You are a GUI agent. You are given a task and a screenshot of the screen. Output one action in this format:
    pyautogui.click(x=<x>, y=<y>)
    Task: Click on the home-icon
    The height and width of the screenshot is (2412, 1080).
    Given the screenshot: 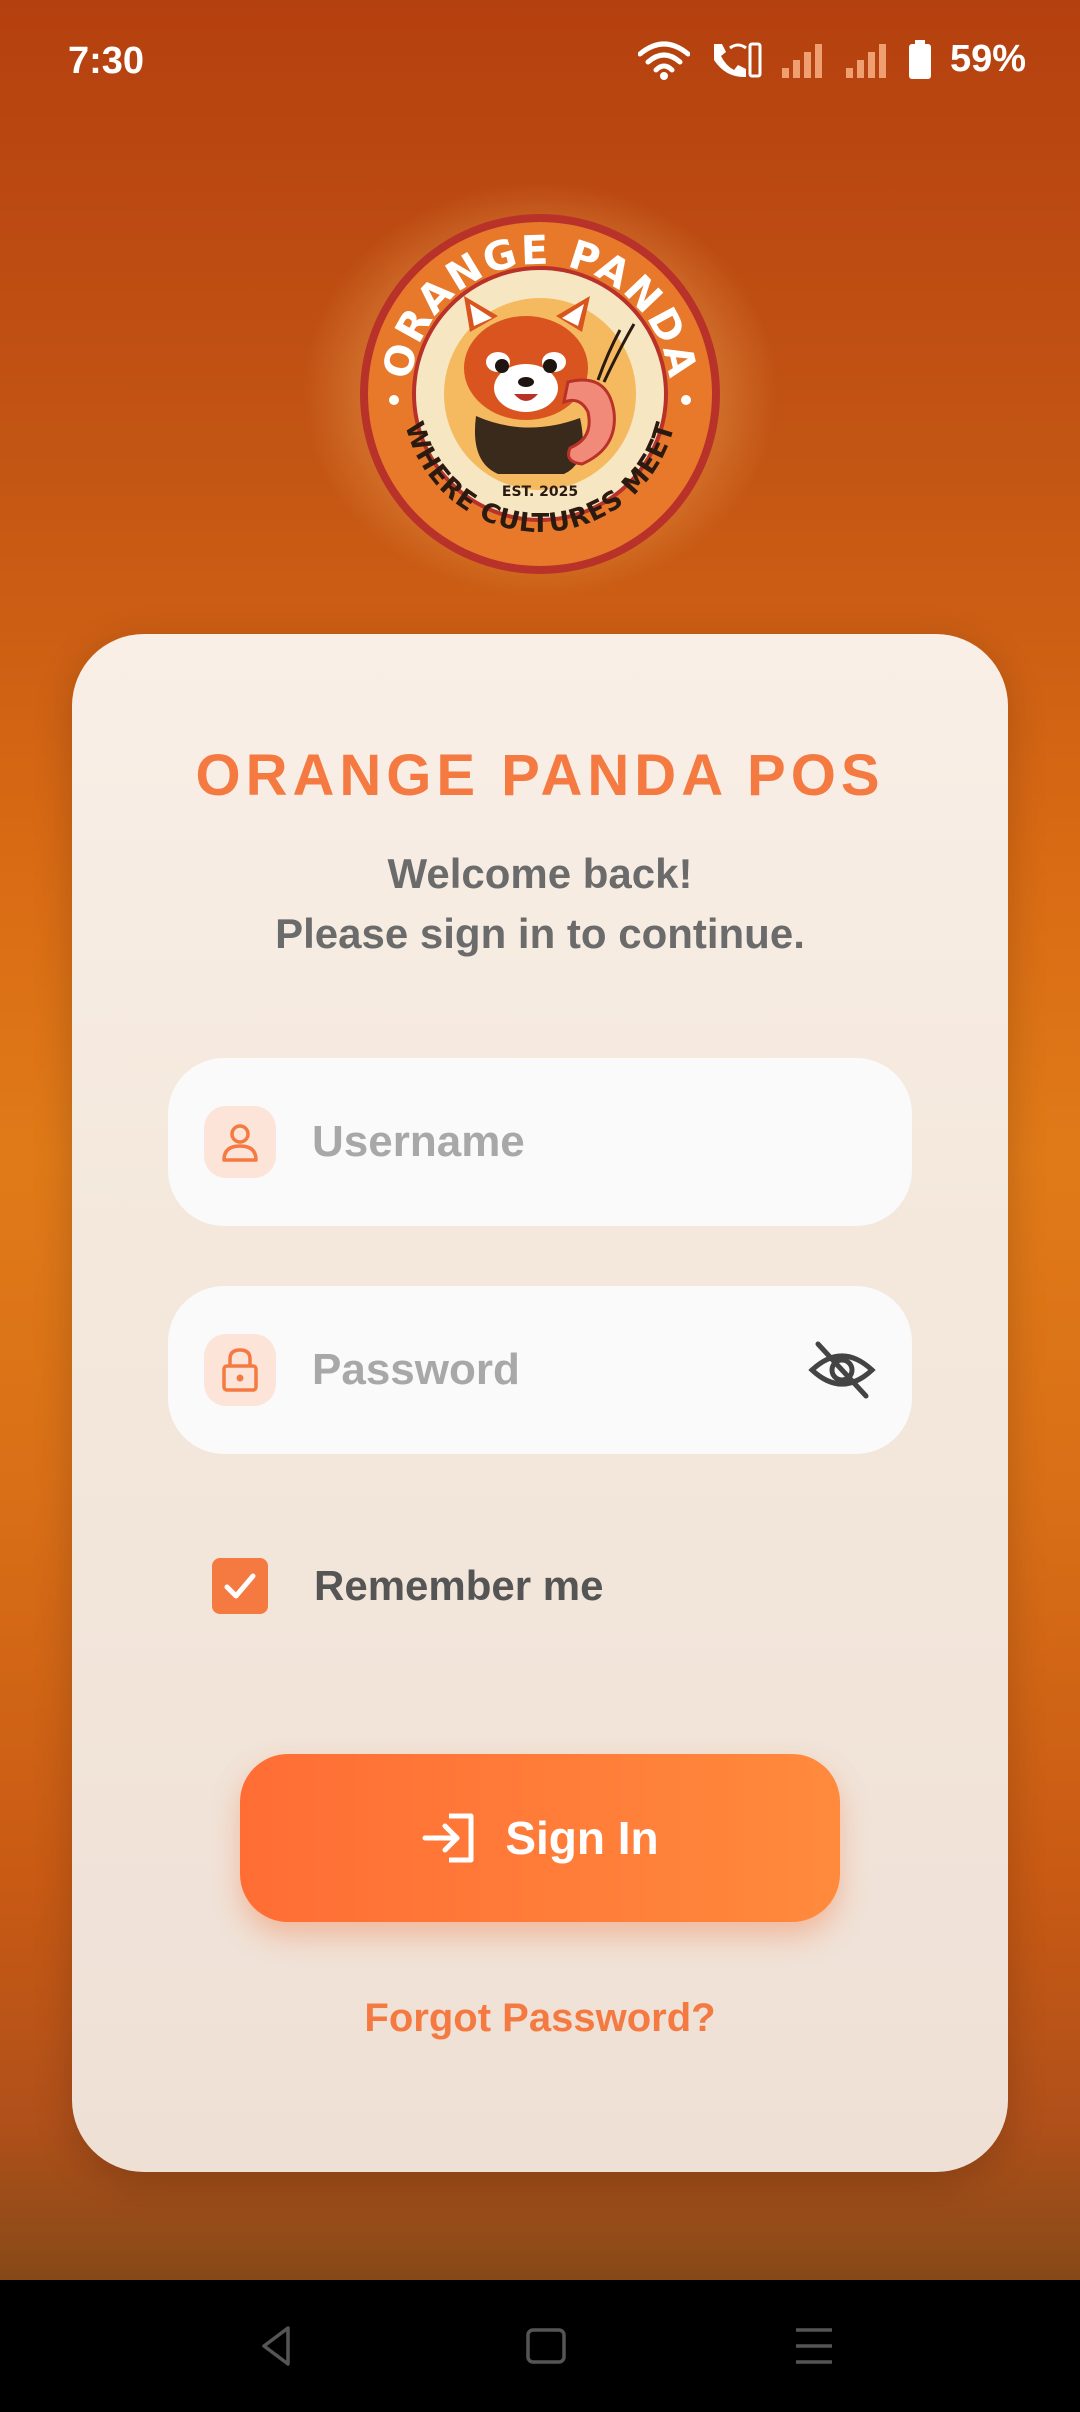 What is the action you would take?
    pyautogui.click(x=546, y=2346)
    